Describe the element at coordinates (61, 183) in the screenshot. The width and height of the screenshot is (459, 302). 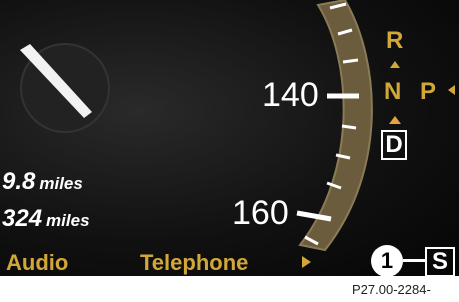
I see `trip-meter-unit: miles` at that location.